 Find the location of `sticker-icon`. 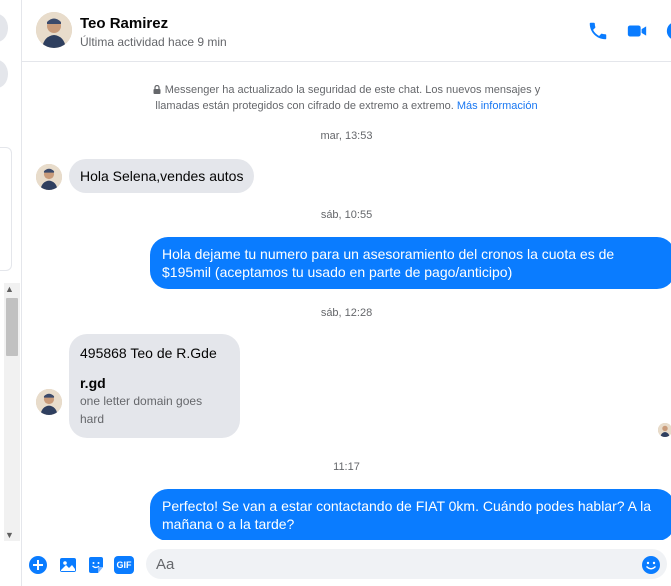

sticker-icon is located at coordinates (96, 565).